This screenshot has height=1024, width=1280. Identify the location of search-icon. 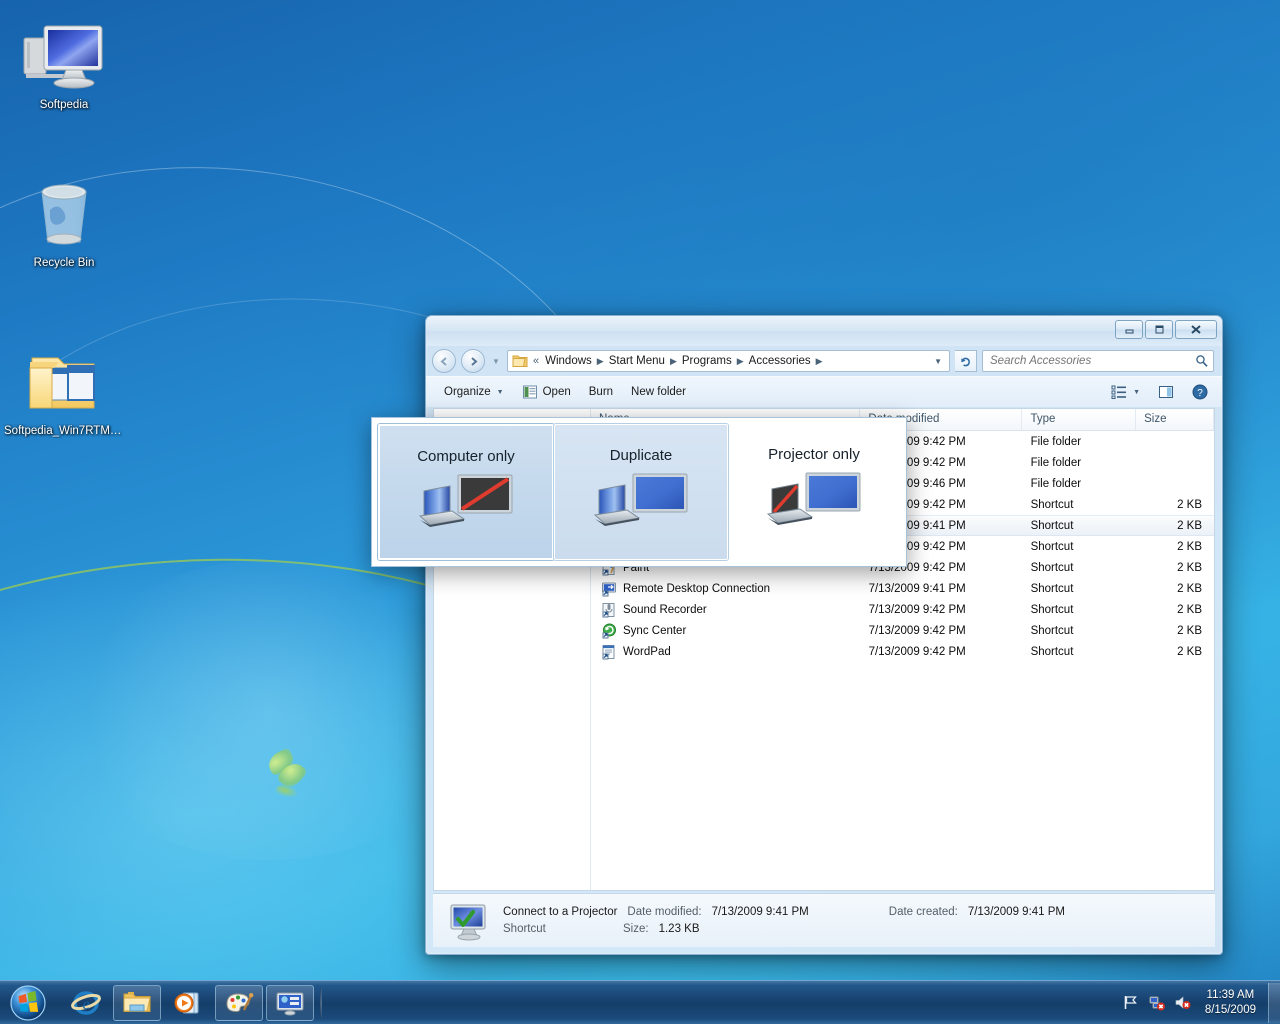
(1202, 361).